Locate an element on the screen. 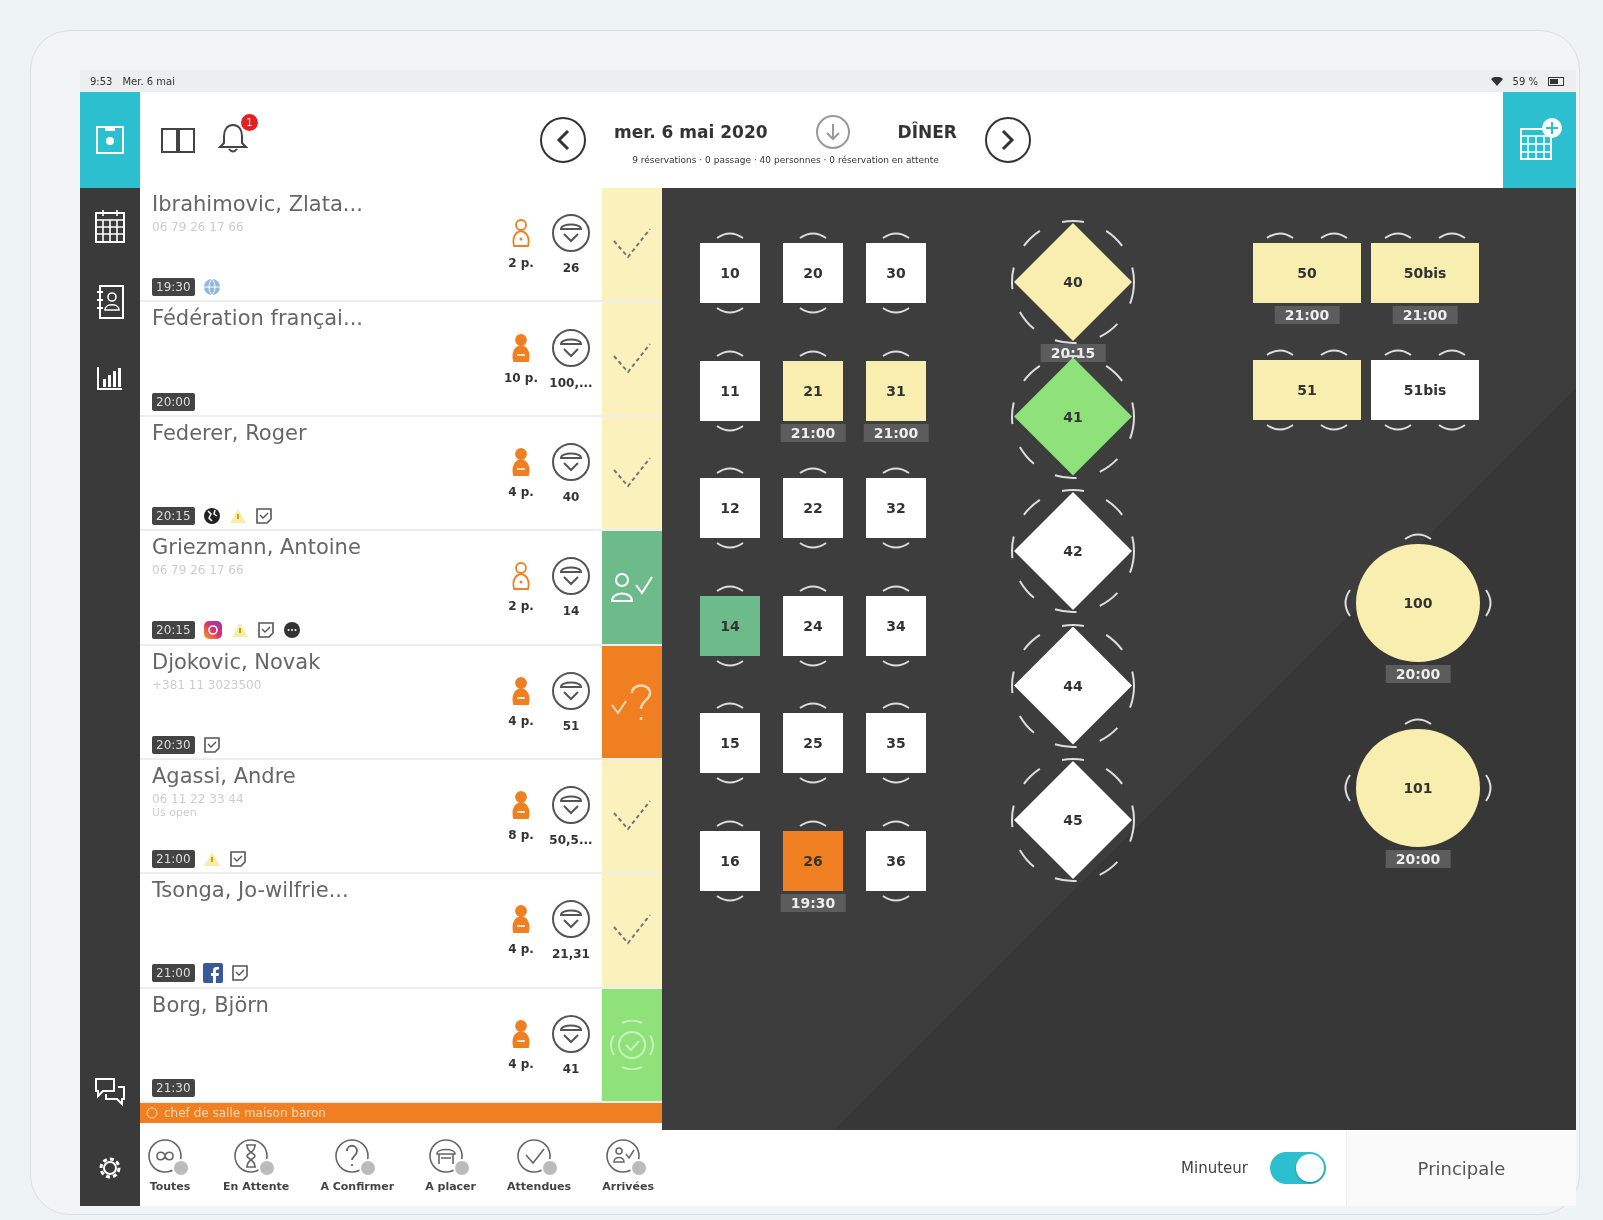 This screenshot has height=1220, width=1603. reservation-row: Federer, Roger 20:15 4 p. 40 is located at coordinates (401, 474).